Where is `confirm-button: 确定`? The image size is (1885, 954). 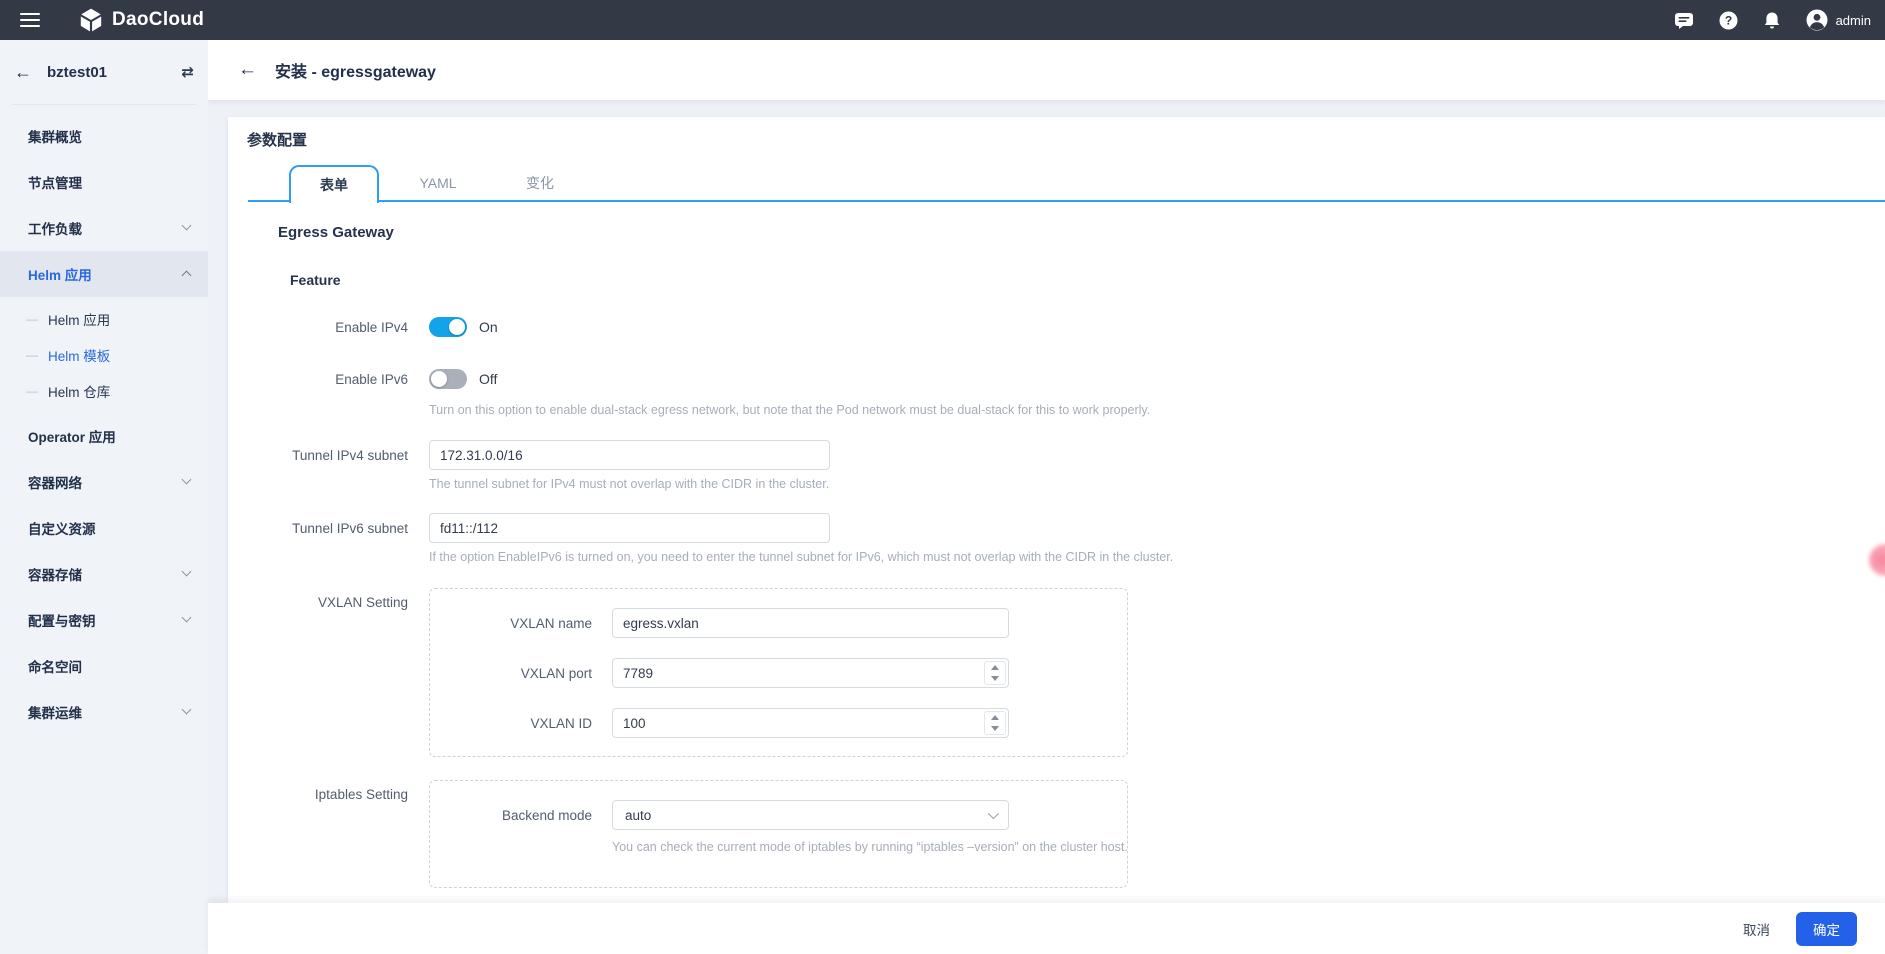 confirm-button: 确定 is located at coordinates (1826, 928).